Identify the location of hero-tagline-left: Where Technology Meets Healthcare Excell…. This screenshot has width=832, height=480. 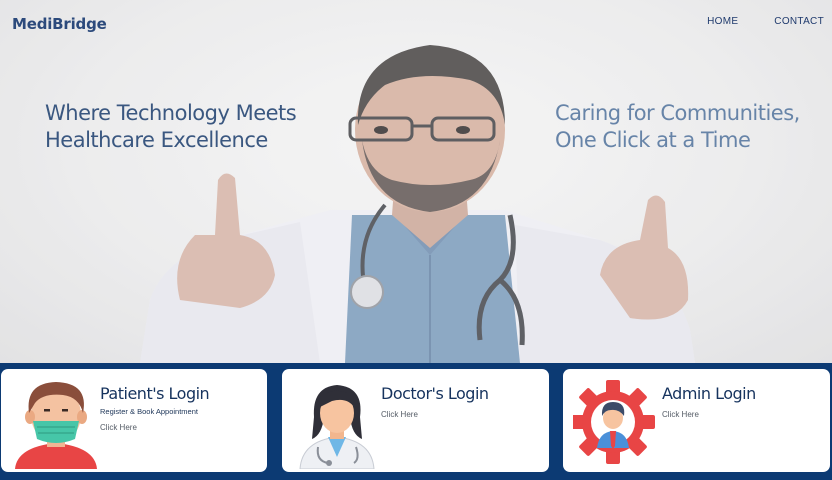
(171, 126).